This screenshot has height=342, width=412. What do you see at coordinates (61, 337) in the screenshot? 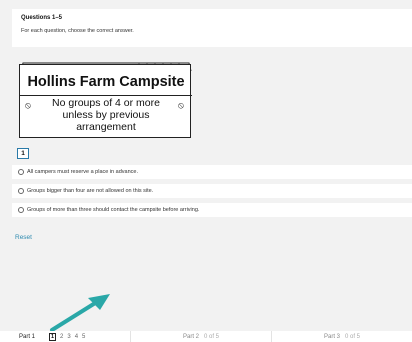
I see `question-nav-button: 2` at bounding box center [61, 337].